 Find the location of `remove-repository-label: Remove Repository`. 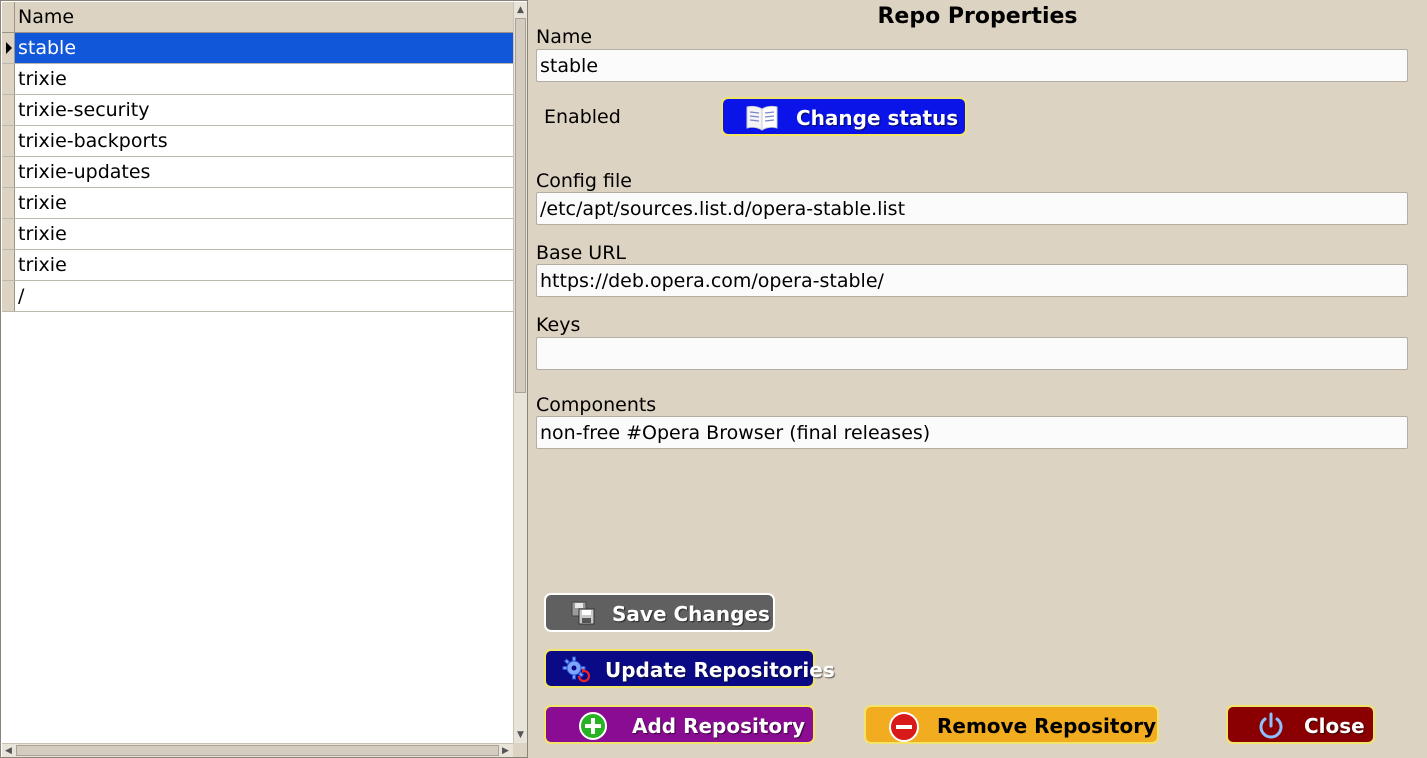

remove-repository-label: Remove Repository is located at coordinates (1047, 726).